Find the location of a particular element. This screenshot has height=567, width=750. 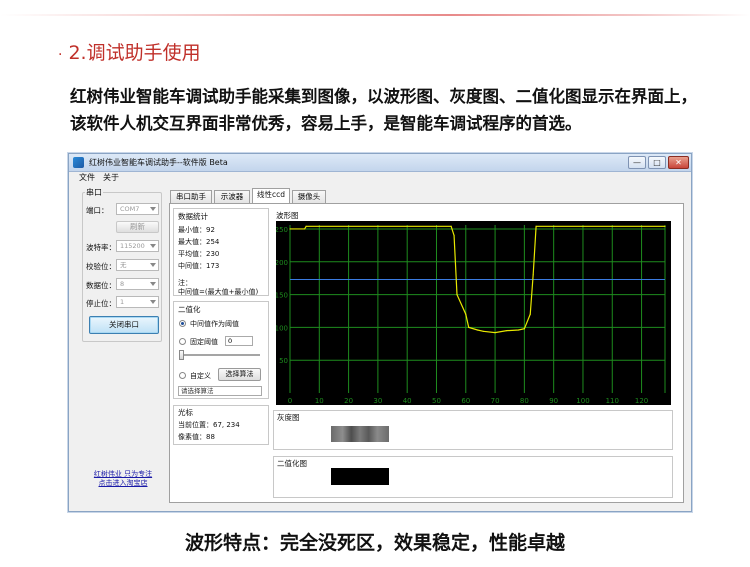

y-tick-label: 150 is located at coordinates (282, 296).